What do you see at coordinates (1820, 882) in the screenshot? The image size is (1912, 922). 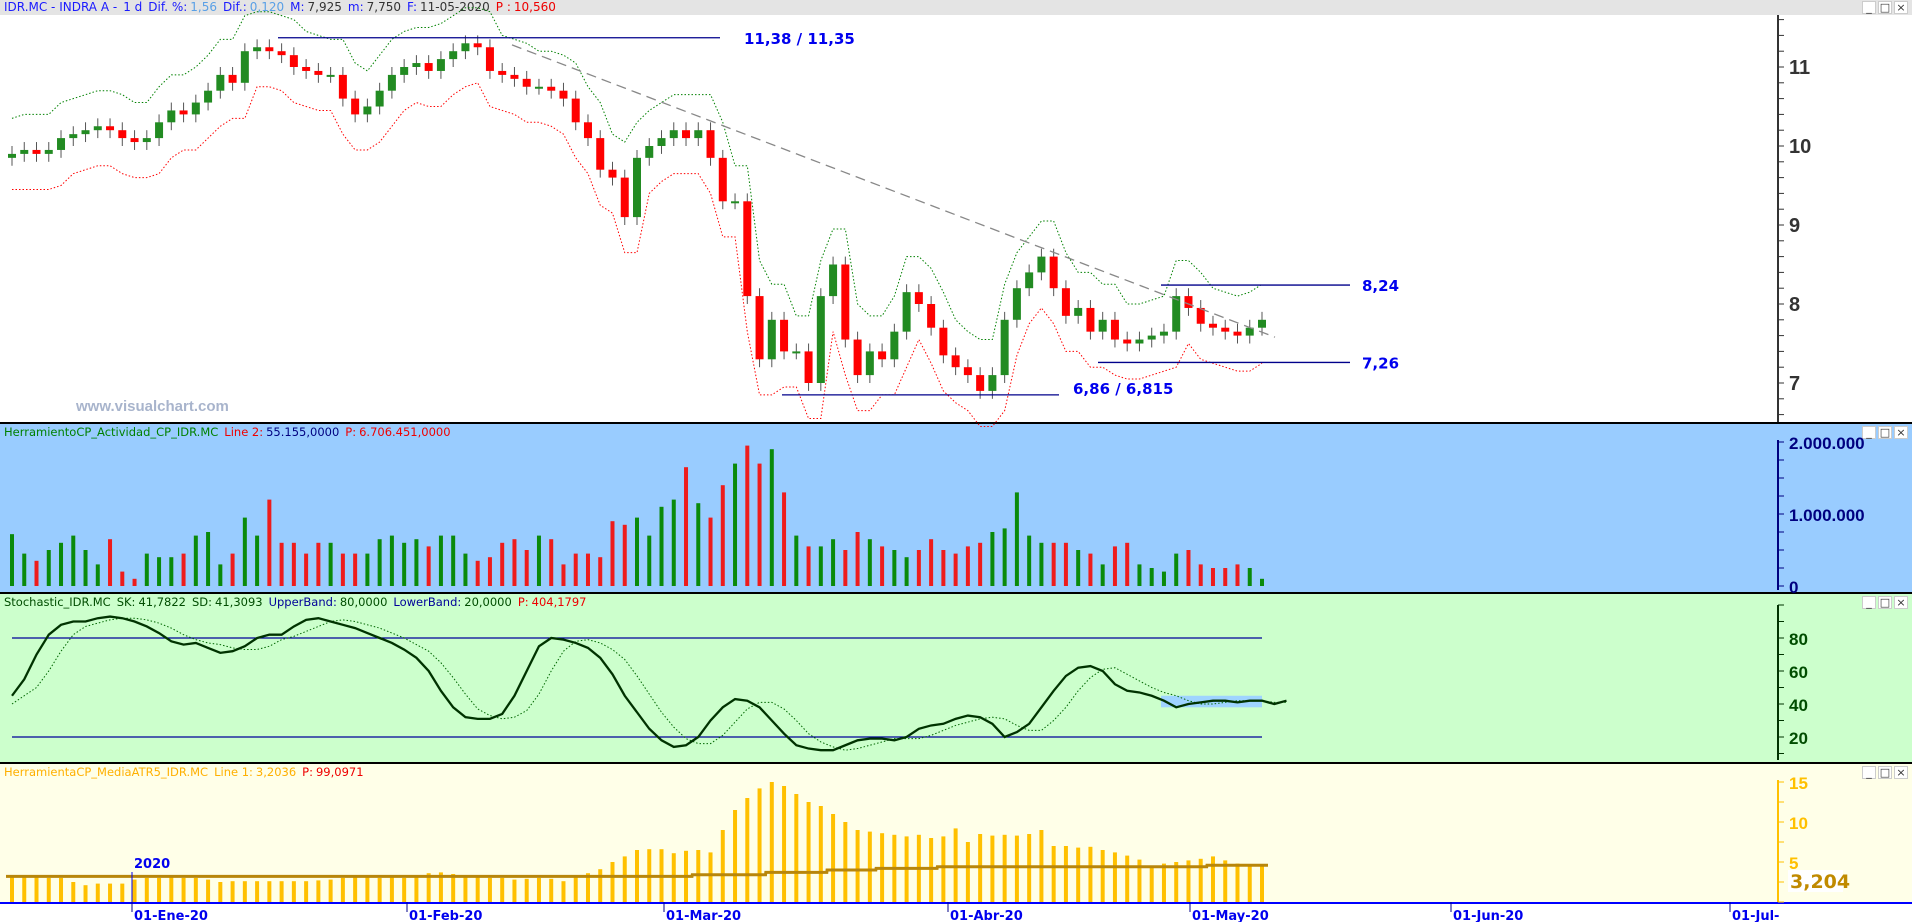 I see `atr-current-label: 3,204` at bounding box center [1820, 882].